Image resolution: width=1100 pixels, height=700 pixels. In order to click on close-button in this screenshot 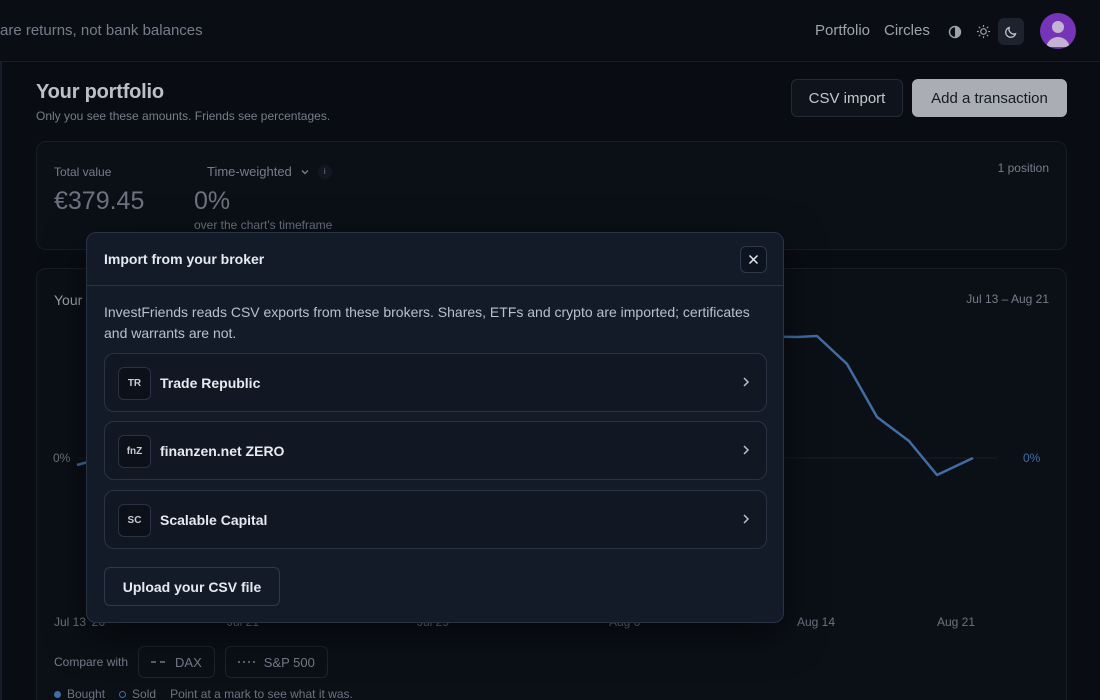, I will do `click(753, 259)`.